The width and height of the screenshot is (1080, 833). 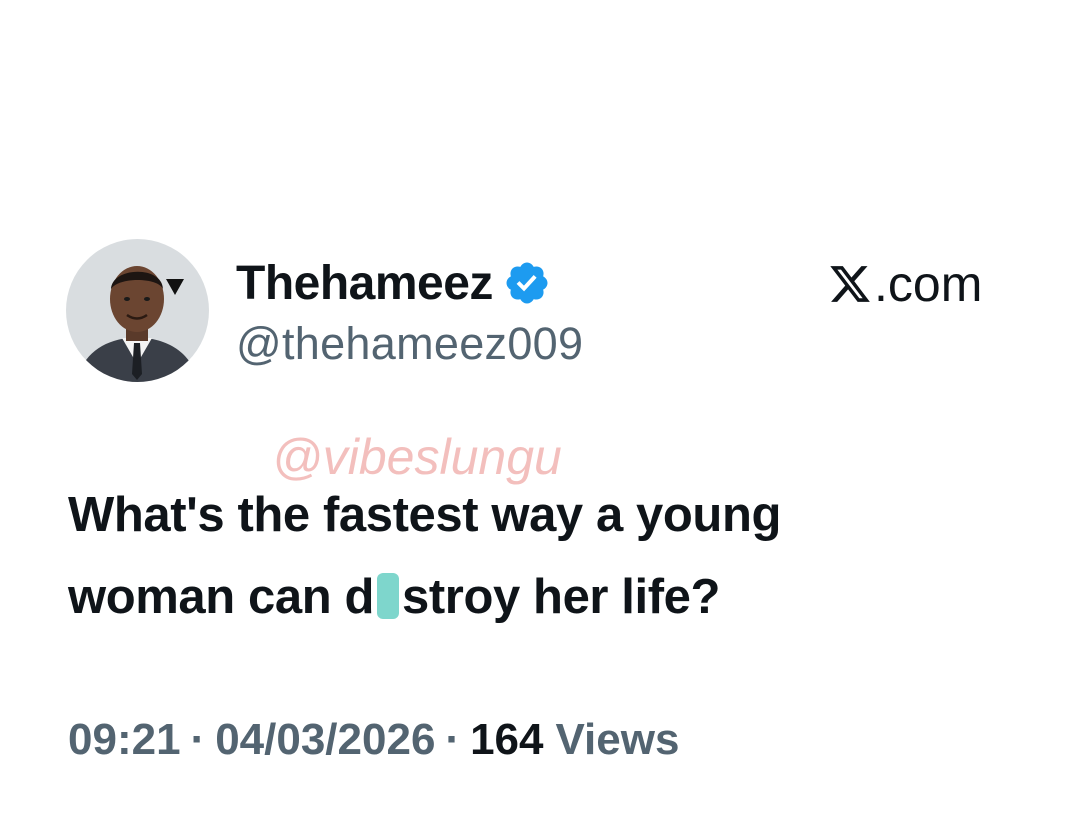 What do you see at coordinates (388, 596) in the screenshot?
I see `censor-blob` at bounding box center [388, 596].